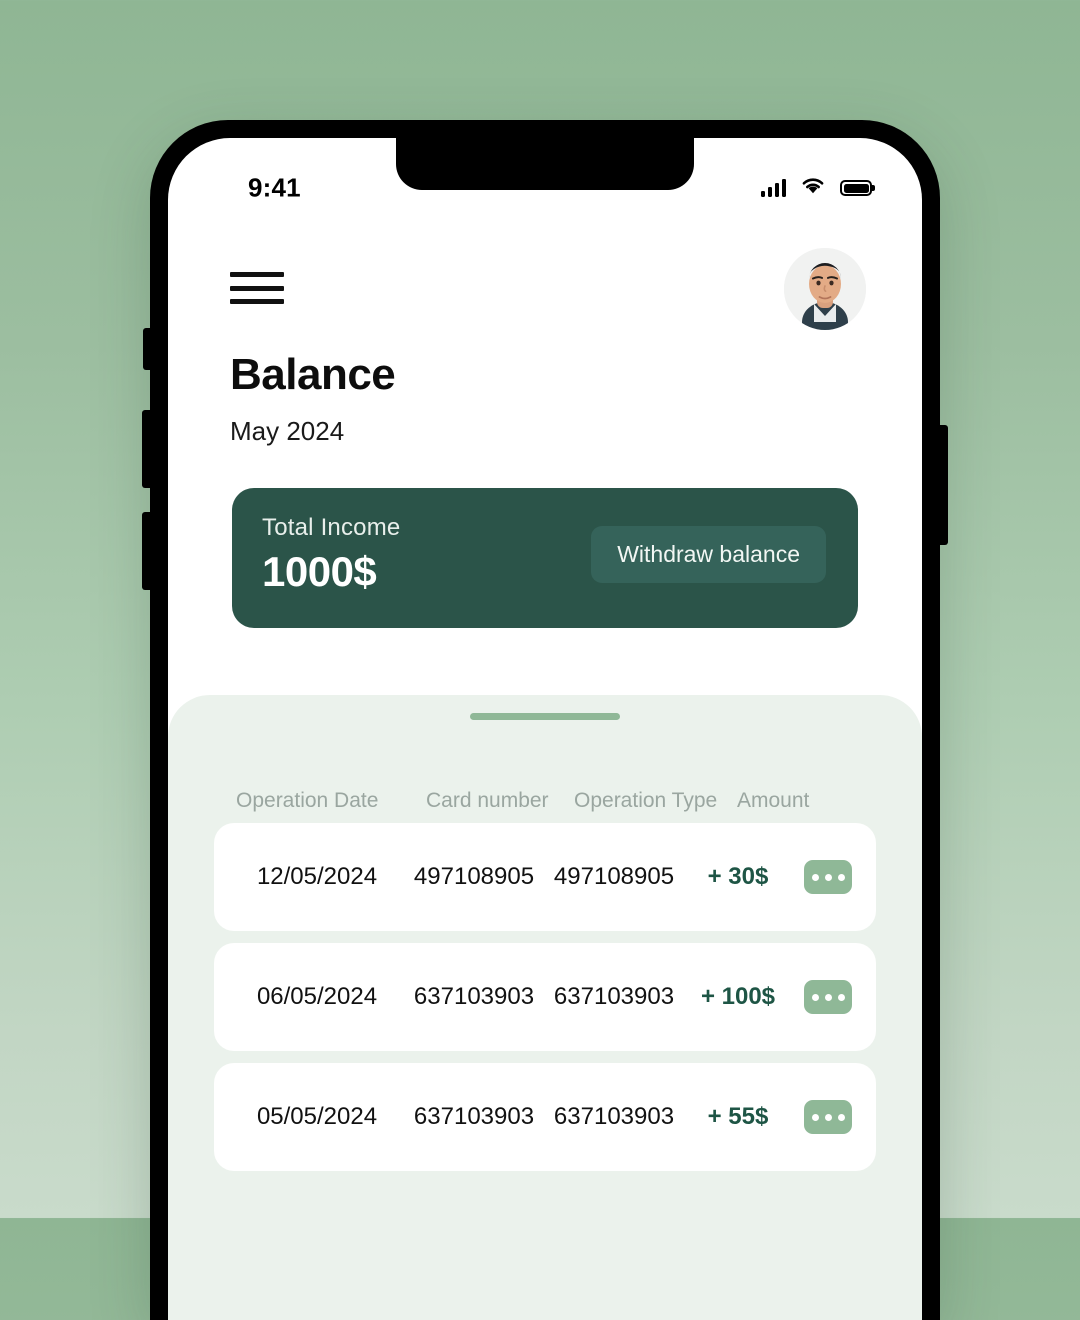  What do you see at coordinates (474, 876) in the screenshot?
I see `cell-card-number: 497108905` at bounding box center [474, 876].